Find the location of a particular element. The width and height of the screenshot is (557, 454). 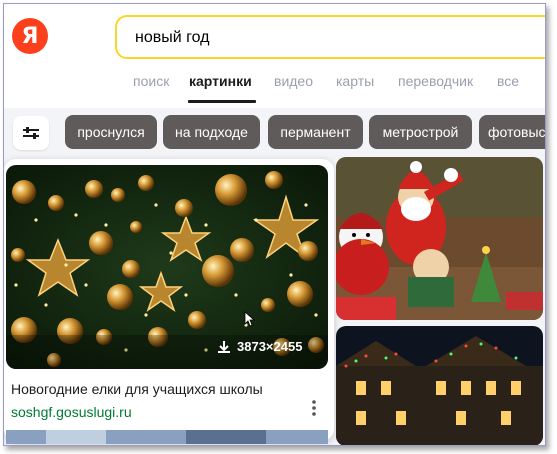

tab-images: картинки is located at coordinates (220, 81).